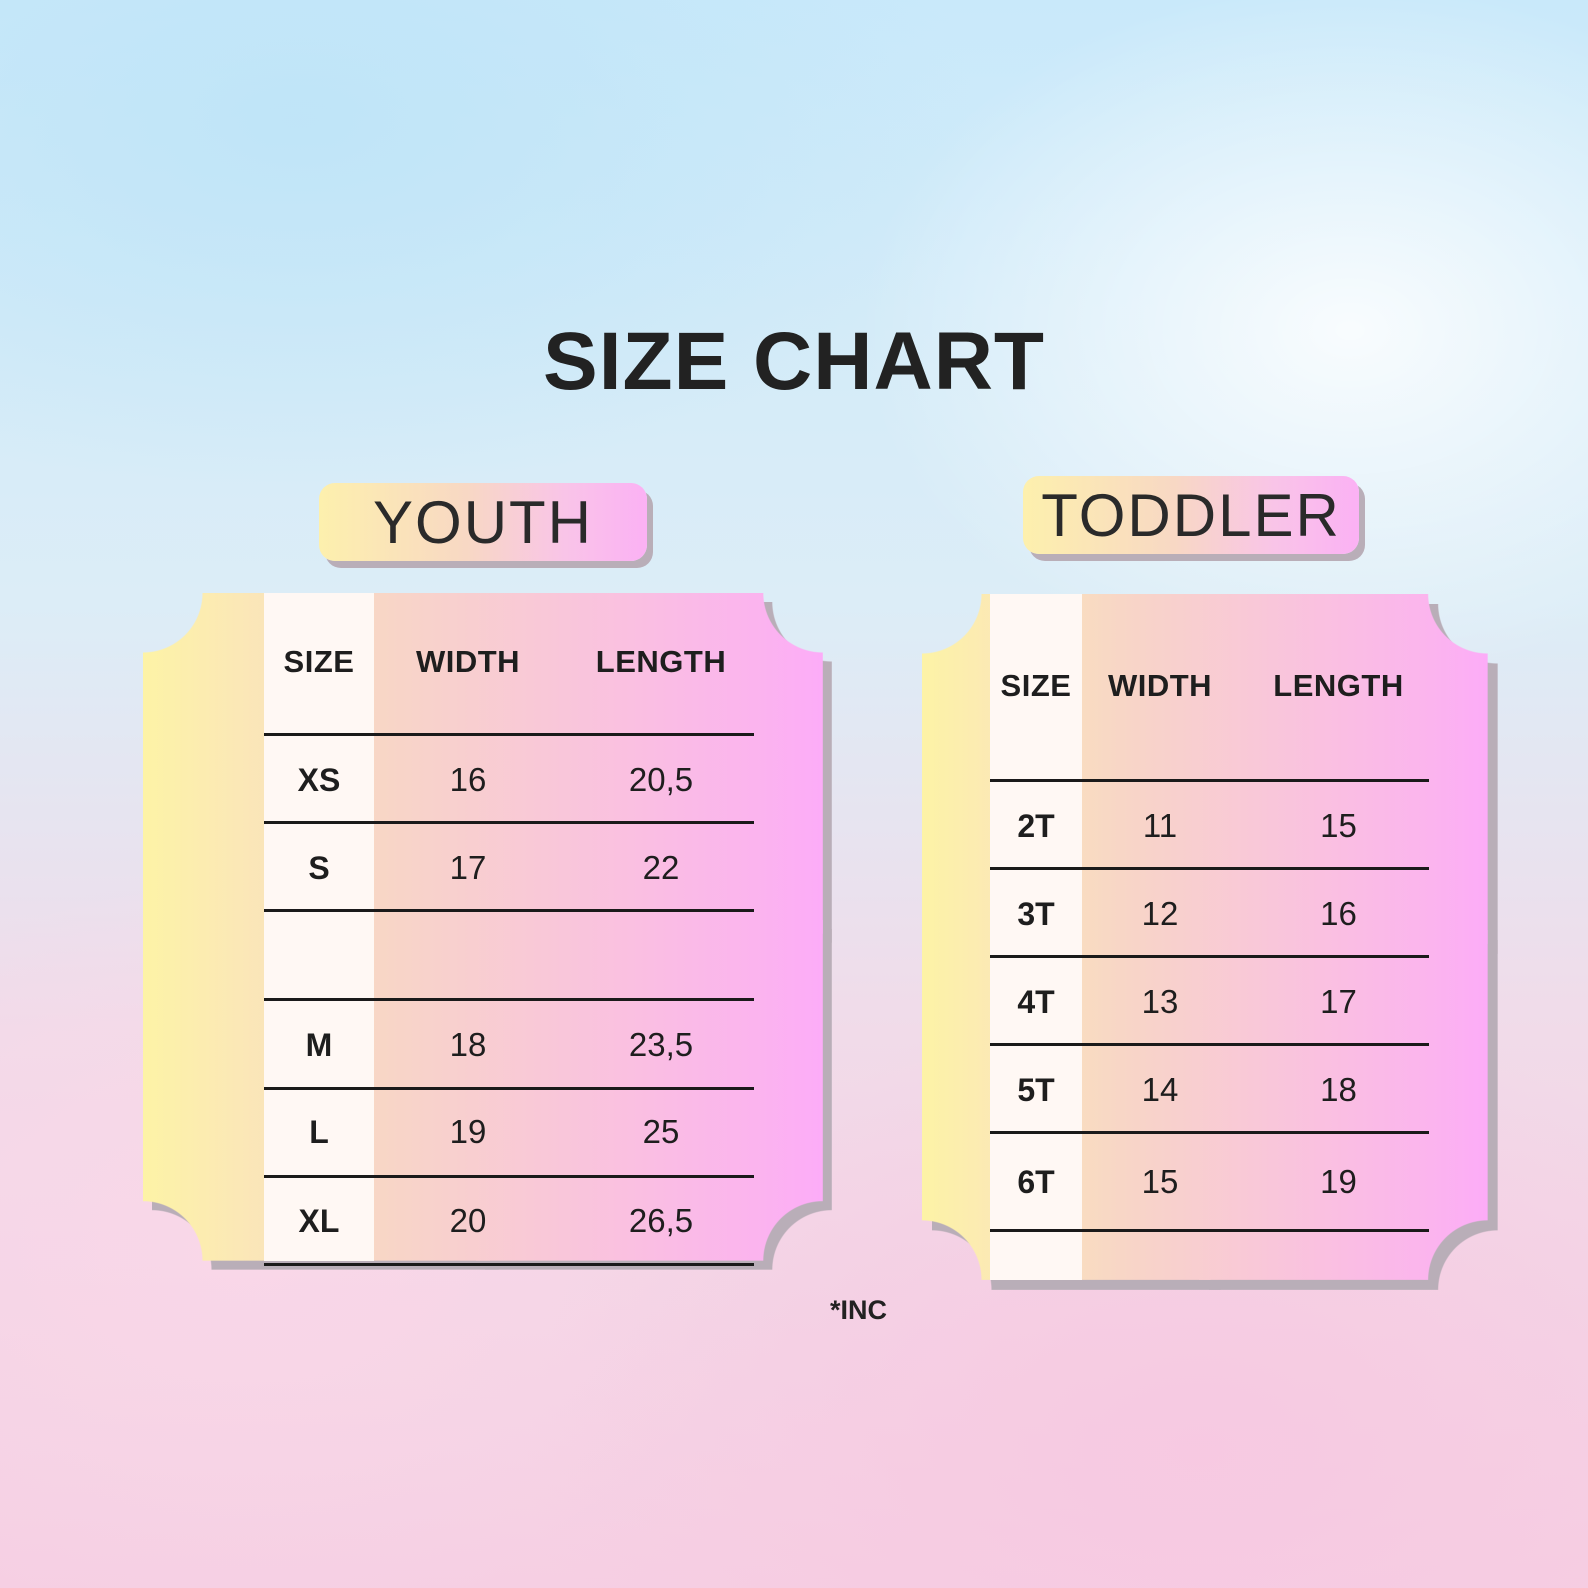  What do you see at coordinates (1338, 685) in the screenshot?
I see `toddler-header-length: LENGTH` at bounding box center [1338, 685].